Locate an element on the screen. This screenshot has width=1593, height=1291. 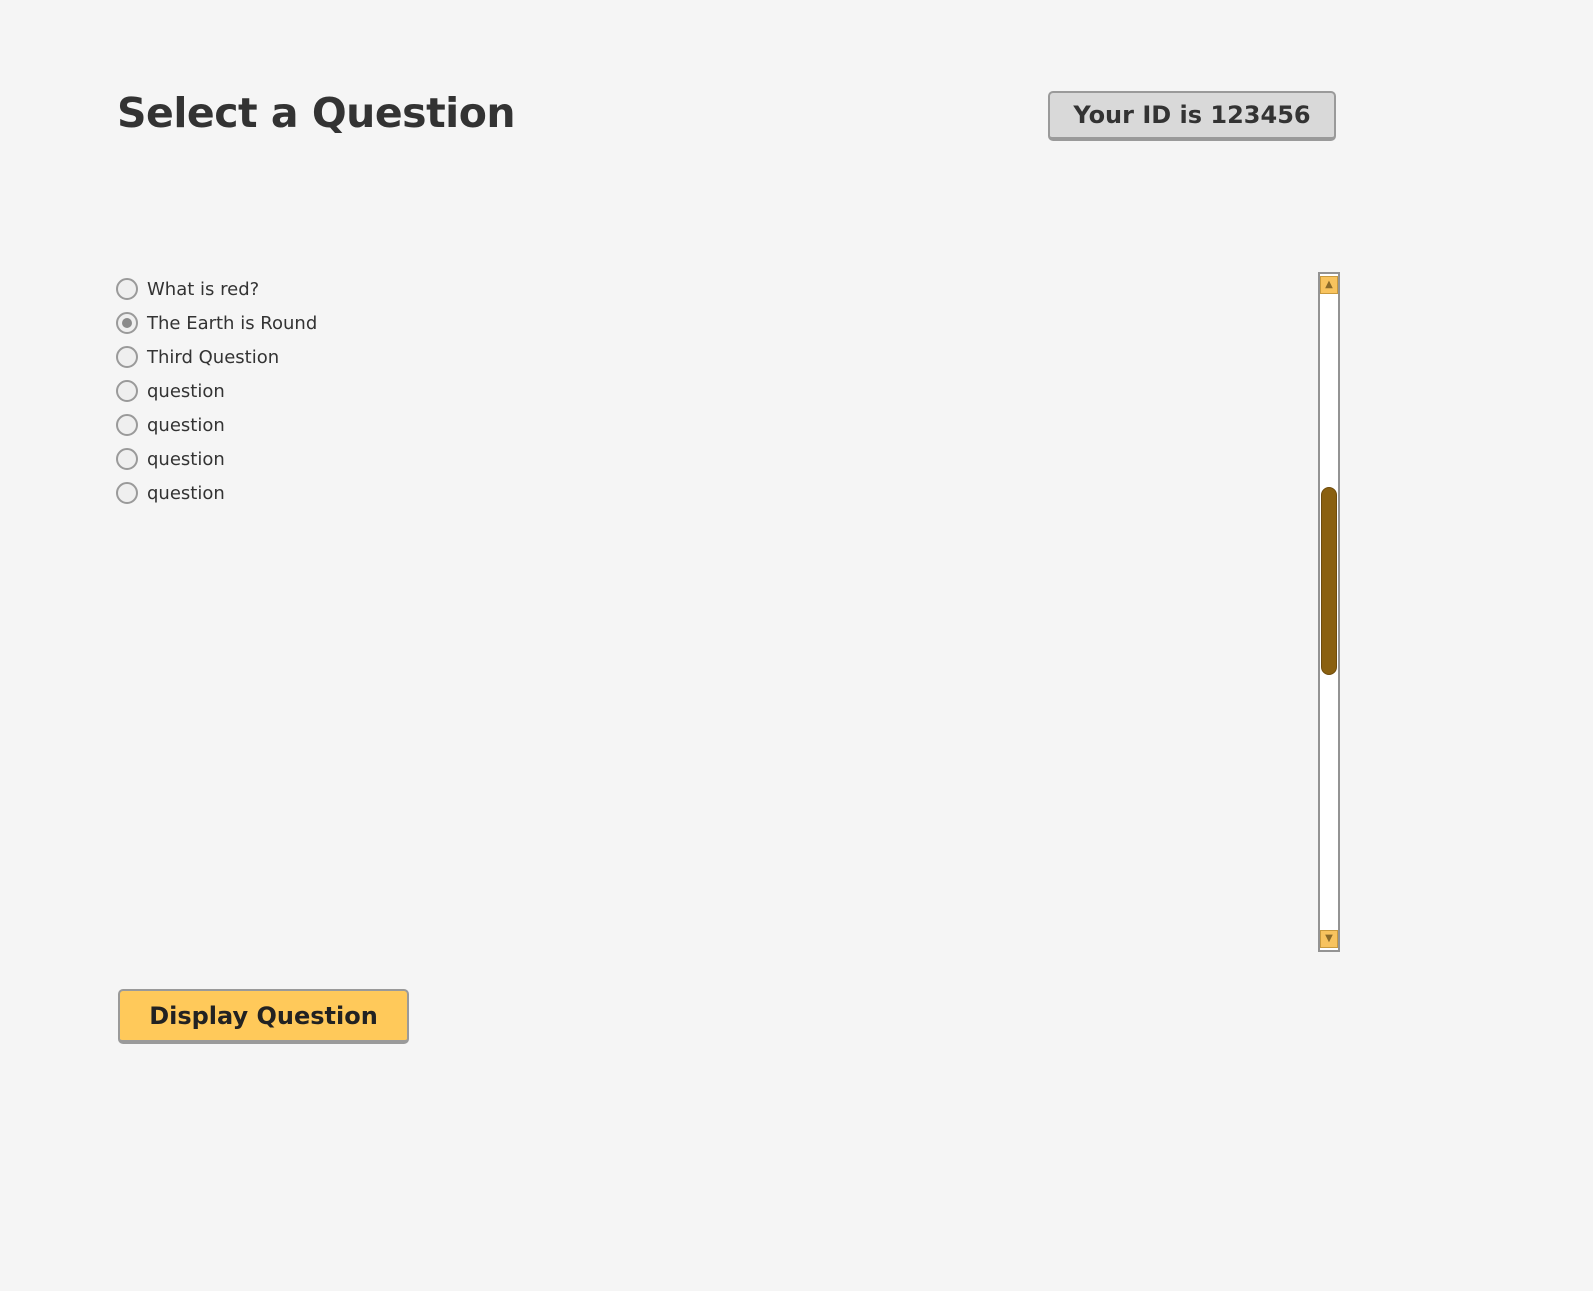
question-option-5: question is located at coordinates (711, 425).